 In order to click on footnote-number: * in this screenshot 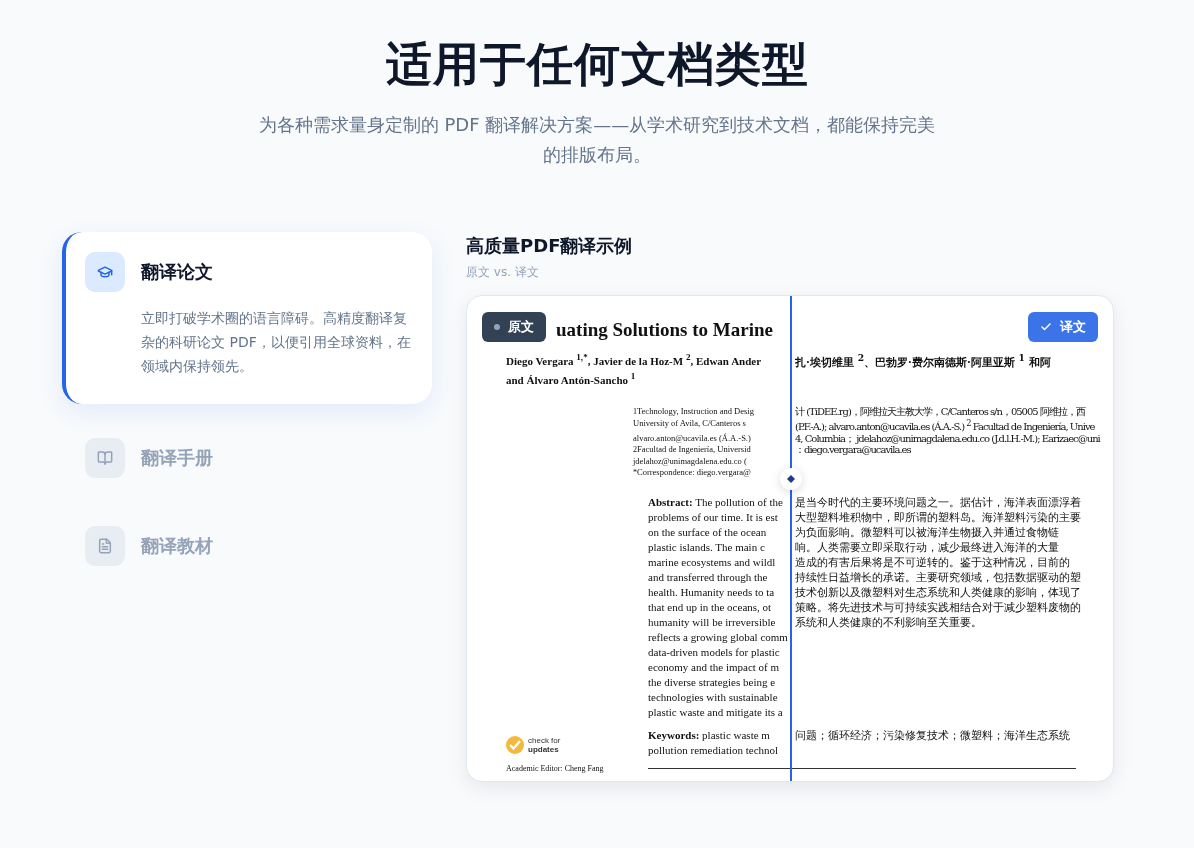, I will do `click(635, 473)`.